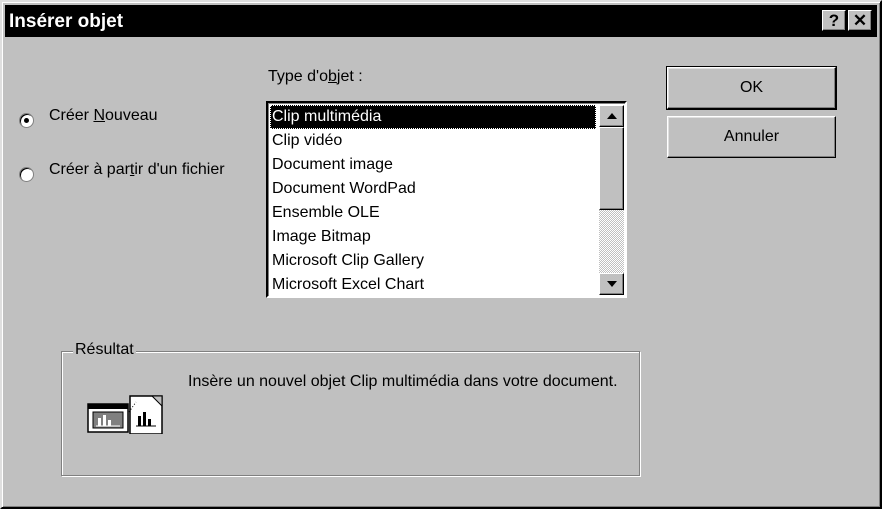 The width and height of the screenshot is (882, 509). What do you see at coordinates (433, 141) in the screenshot?
I see `list-item: Clip vidéo` at bounding box center [433, 141].